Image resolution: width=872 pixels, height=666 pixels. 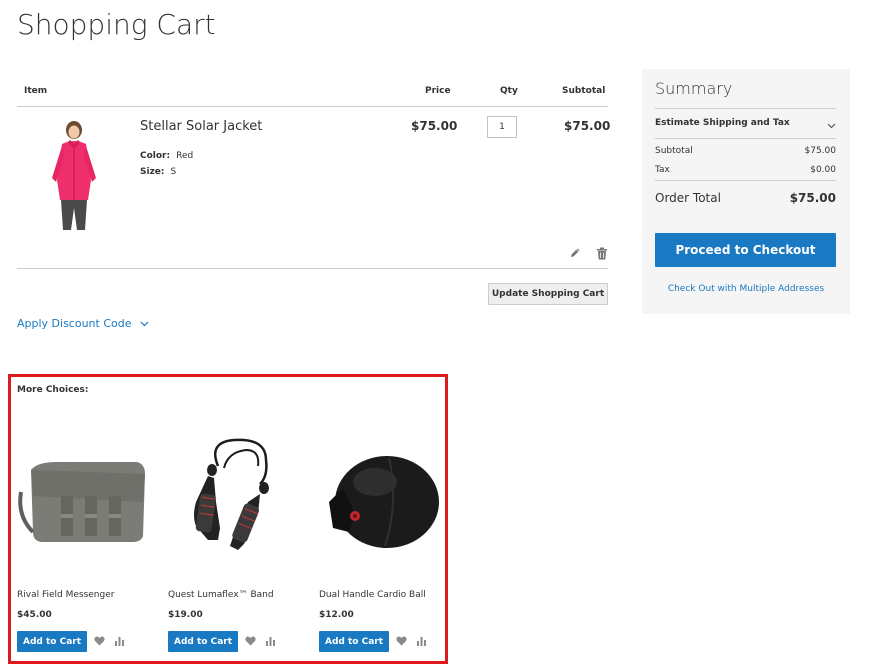 What do you see at coordinates (575, 253) in the screenshot?
I see `pencil-icon` at bounding box center [575, 253].